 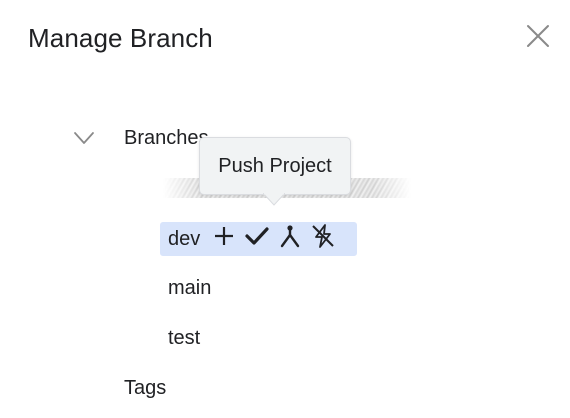 I want to click on push-project-button, so click(x=323, y=239).